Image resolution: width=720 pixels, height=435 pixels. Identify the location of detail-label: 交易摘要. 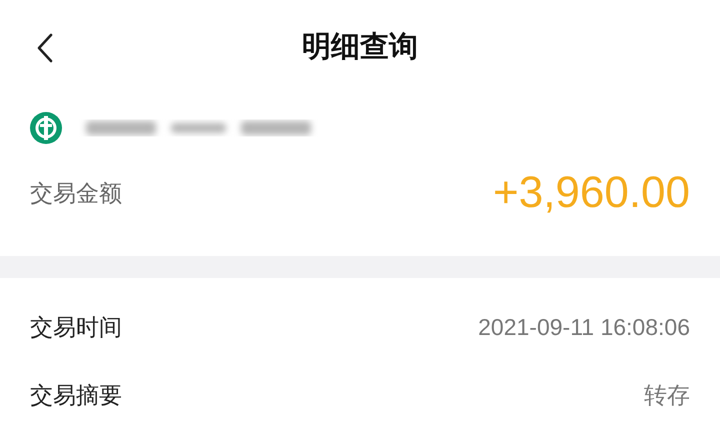
(76, 395).